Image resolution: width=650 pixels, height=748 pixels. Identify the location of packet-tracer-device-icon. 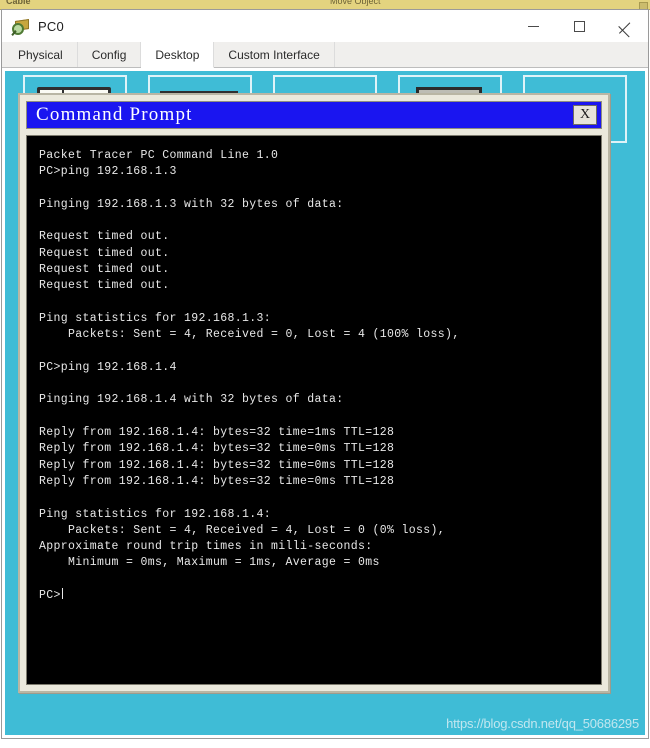
(20, 26).